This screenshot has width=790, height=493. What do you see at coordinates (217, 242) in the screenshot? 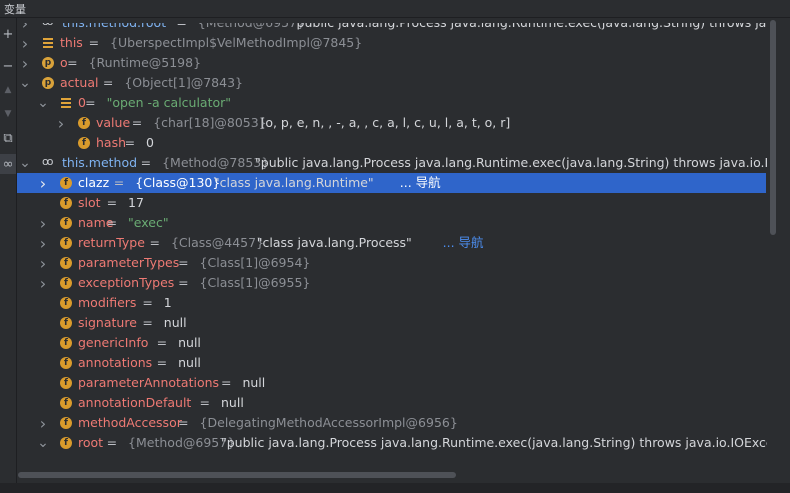
I see `object-reference: {Class@4457}` at bounding box center [217, 242].